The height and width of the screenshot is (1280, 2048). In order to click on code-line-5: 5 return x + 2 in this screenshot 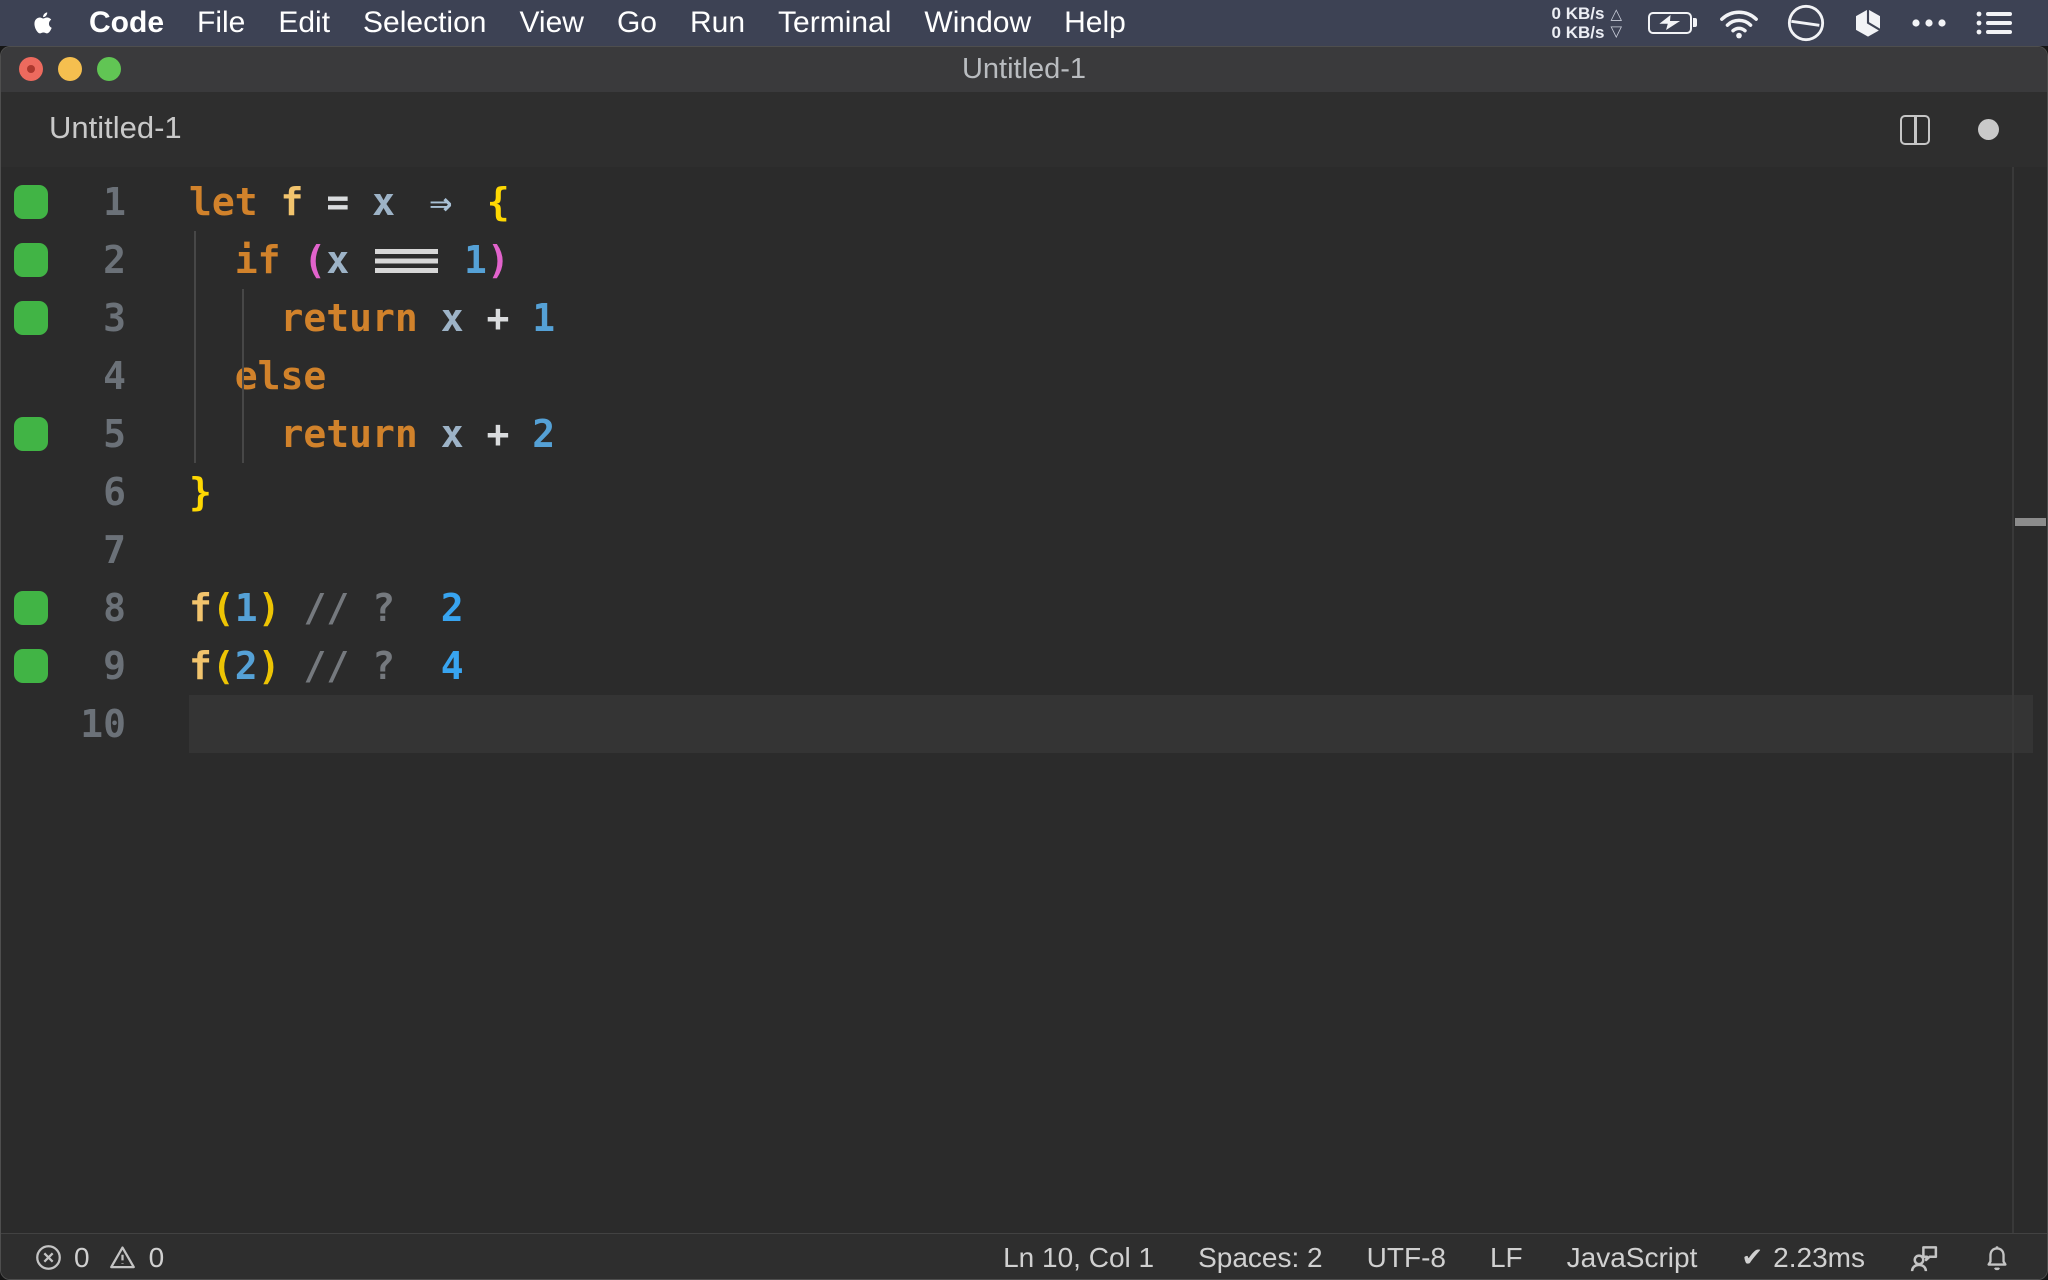, I will do `click(1024, 434)`.